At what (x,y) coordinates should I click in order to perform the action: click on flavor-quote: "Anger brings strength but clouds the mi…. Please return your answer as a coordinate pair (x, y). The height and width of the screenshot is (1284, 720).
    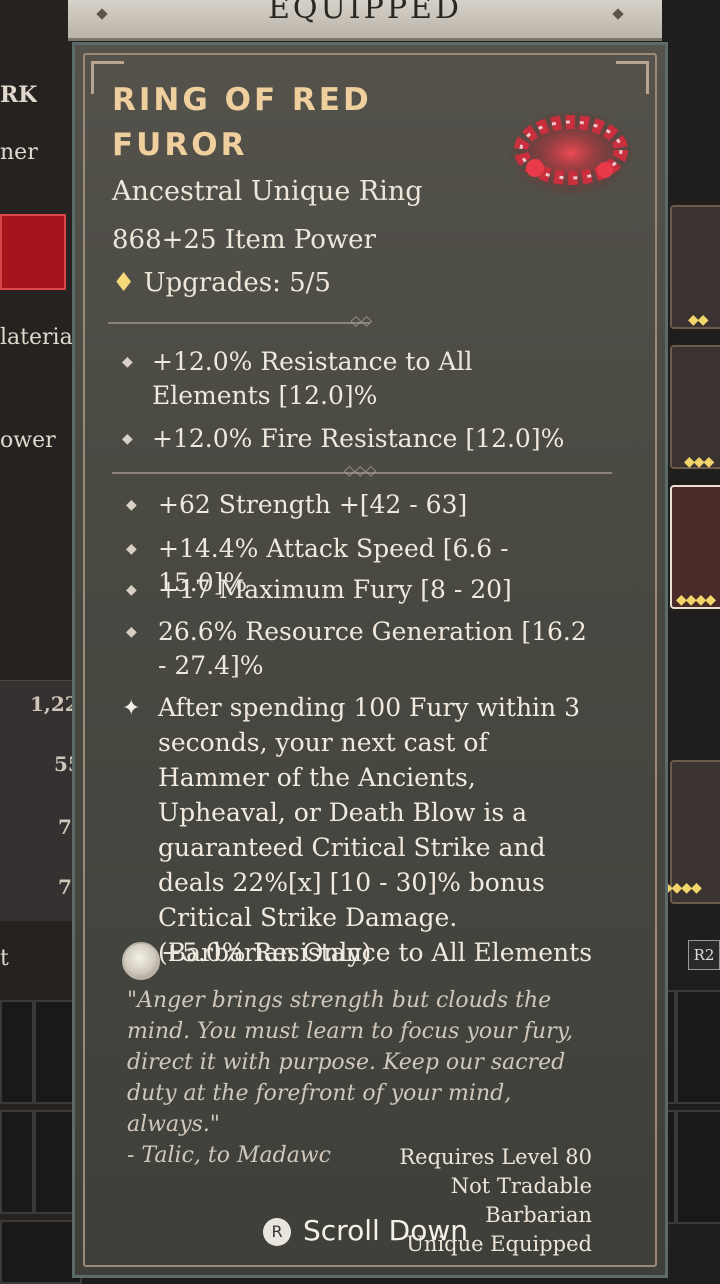
    Looking at the image, I should click on (350, 1062).